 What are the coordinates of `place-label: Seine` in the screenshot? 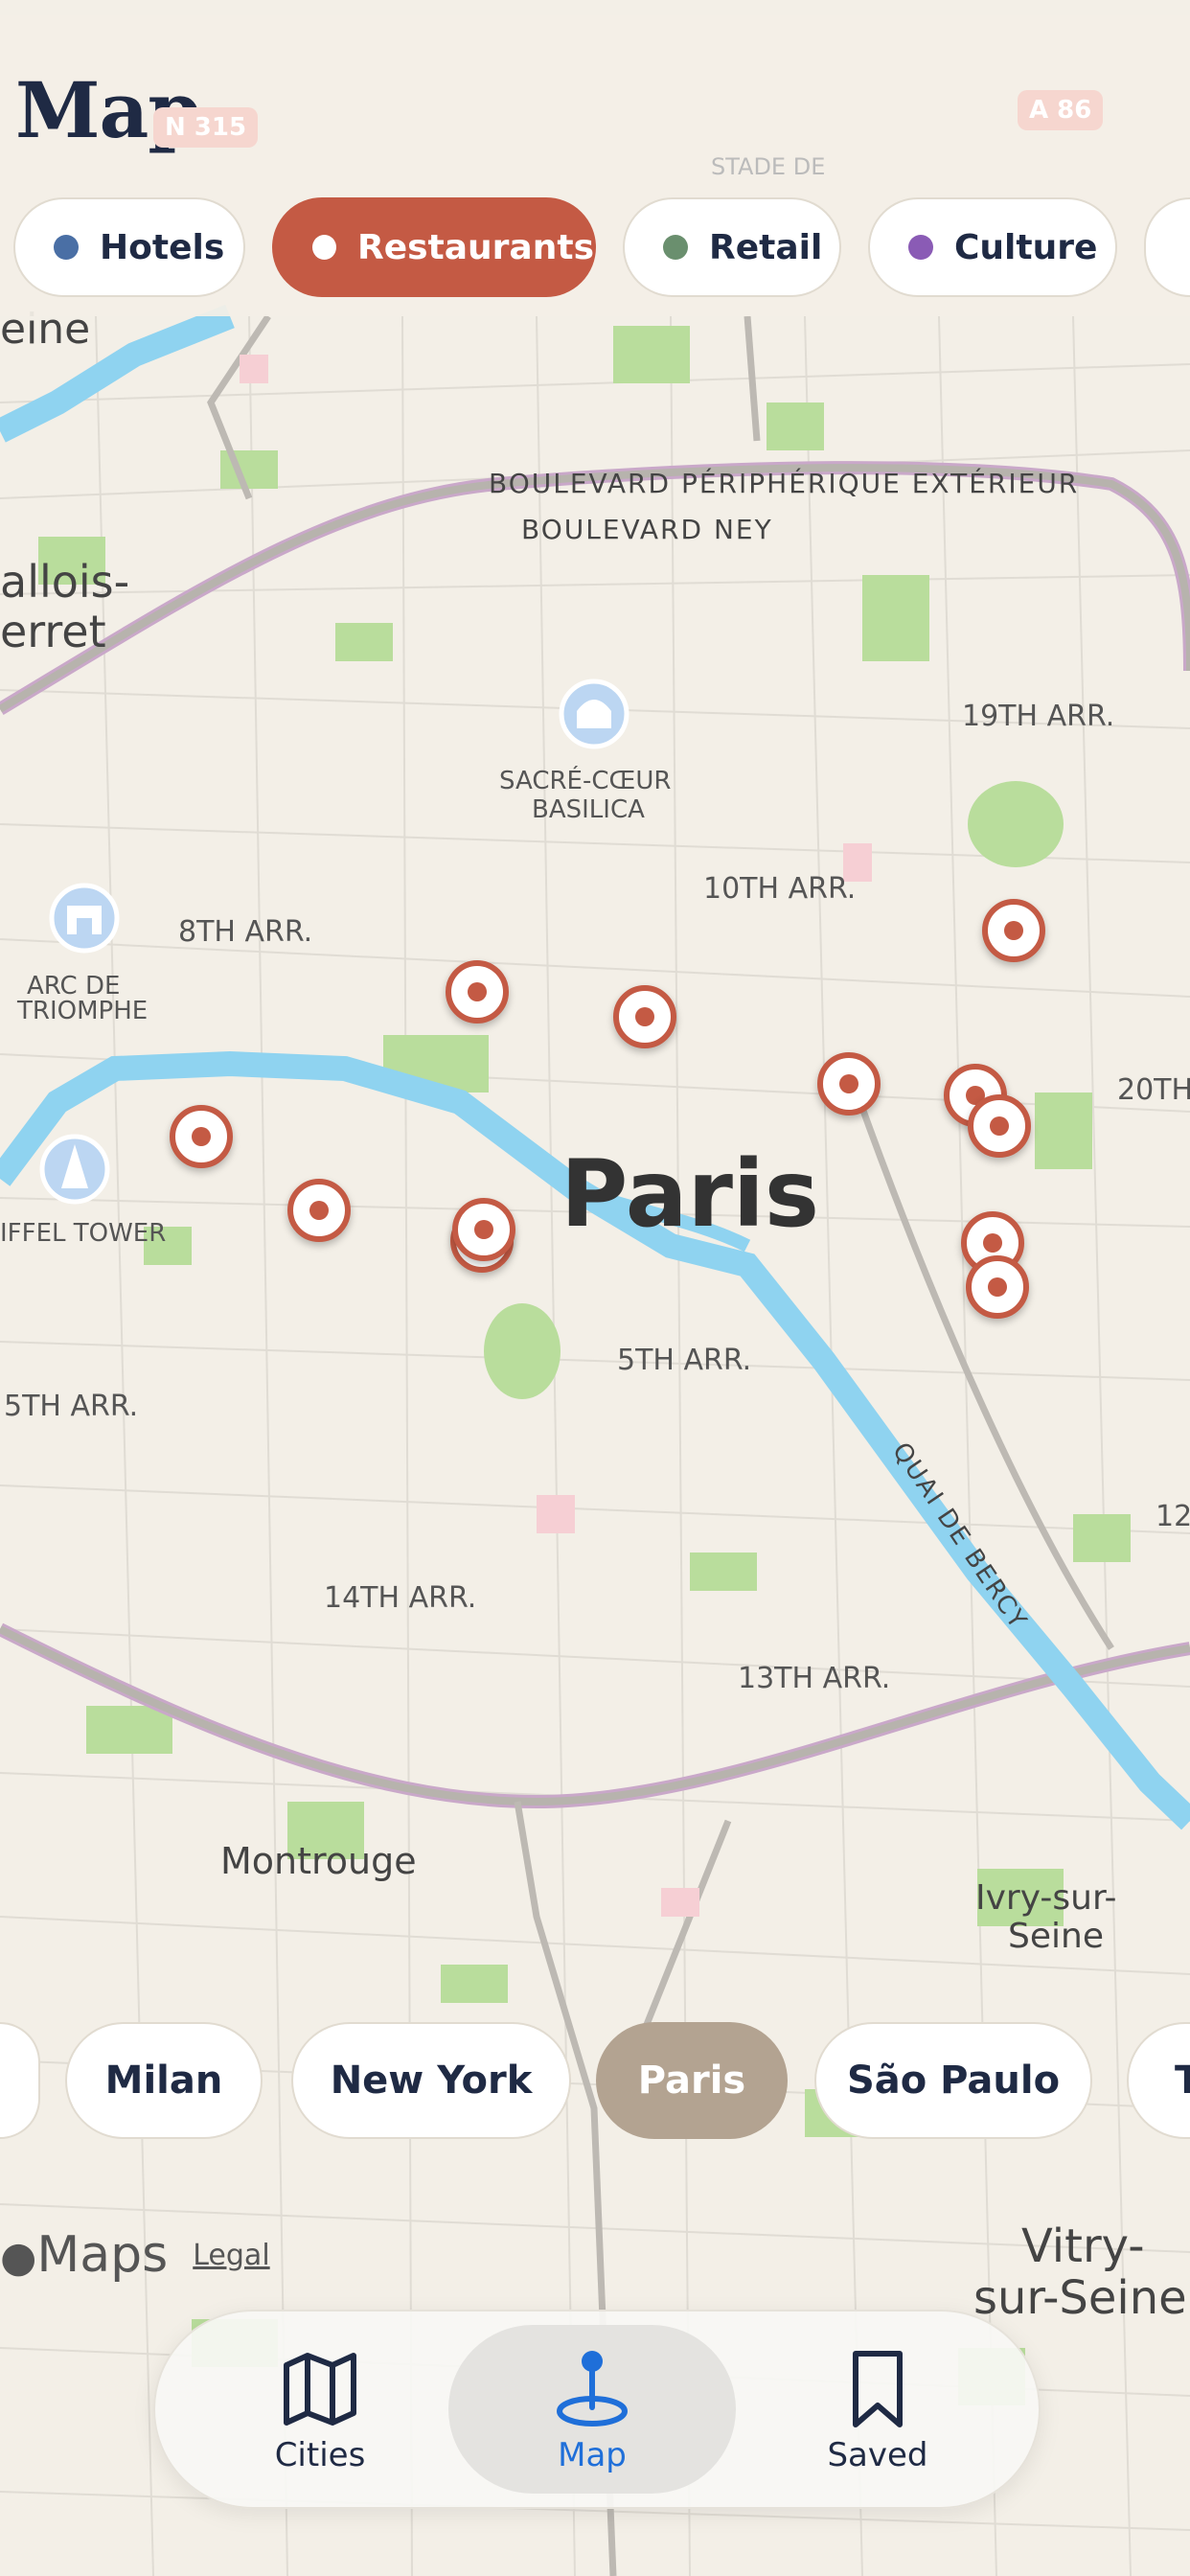 It's located at (1056, 1936).